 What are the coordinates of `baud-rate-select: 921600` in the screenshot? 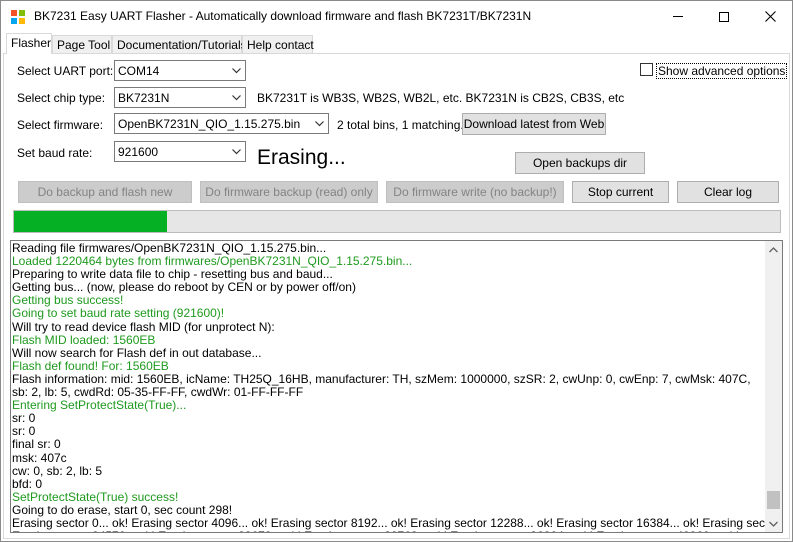 It's located at (180, 151).